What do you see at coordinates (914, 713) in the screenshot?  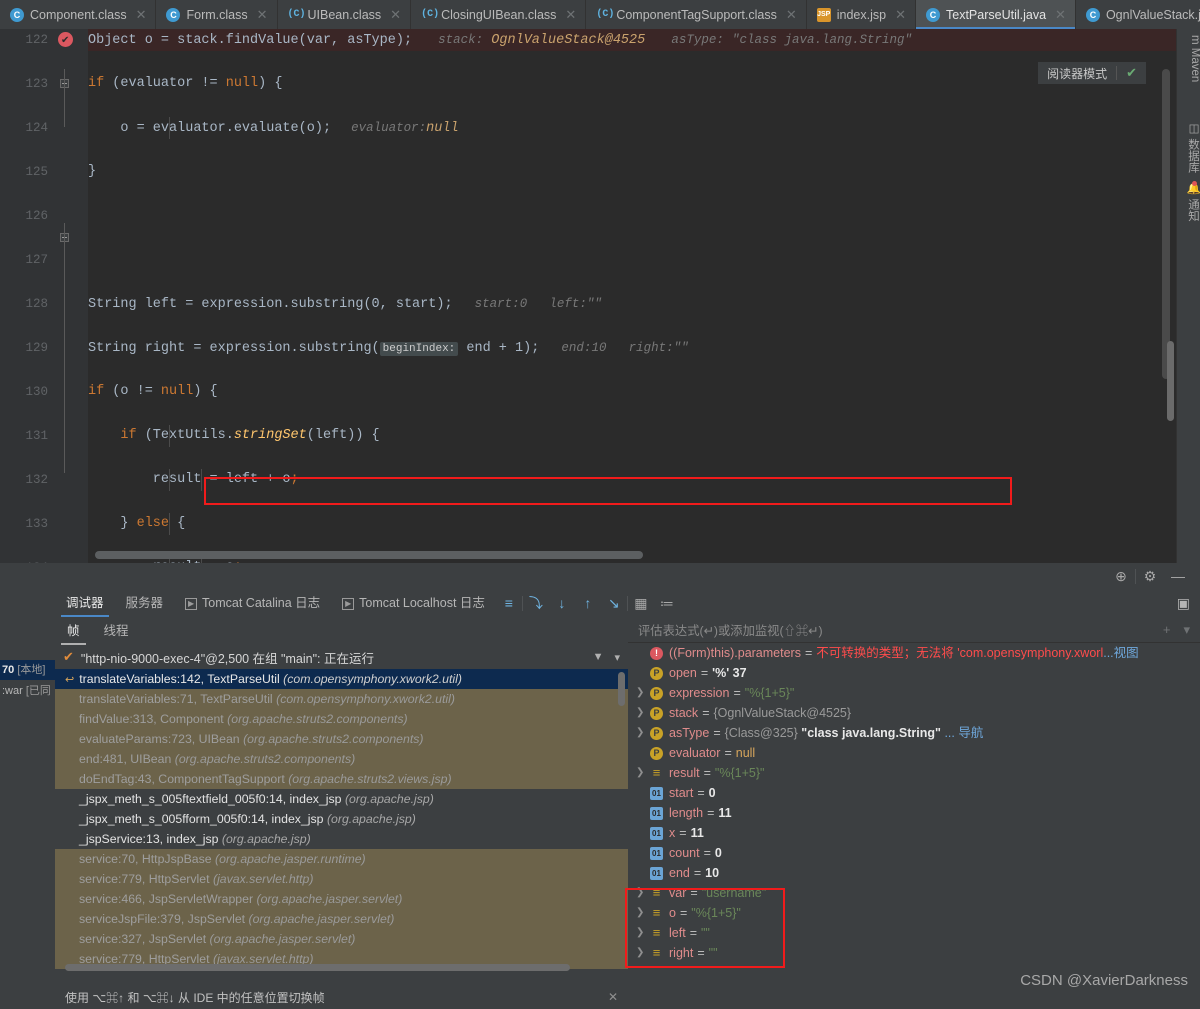 I see `variable-row: ❯ P stack = {OgnlValueStack@4525}` at bounding box center [914, 713].